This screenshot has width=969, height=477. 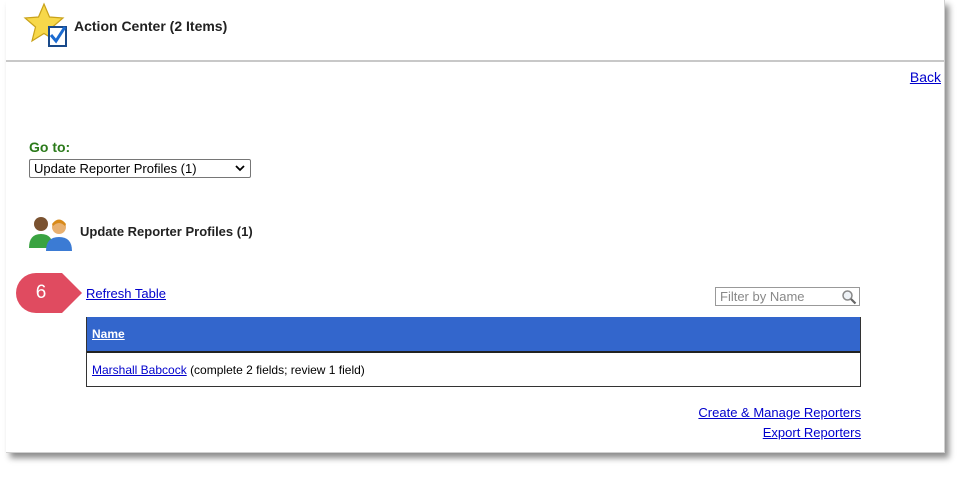 I want to click on people-icon, so click(x=50, y=234).